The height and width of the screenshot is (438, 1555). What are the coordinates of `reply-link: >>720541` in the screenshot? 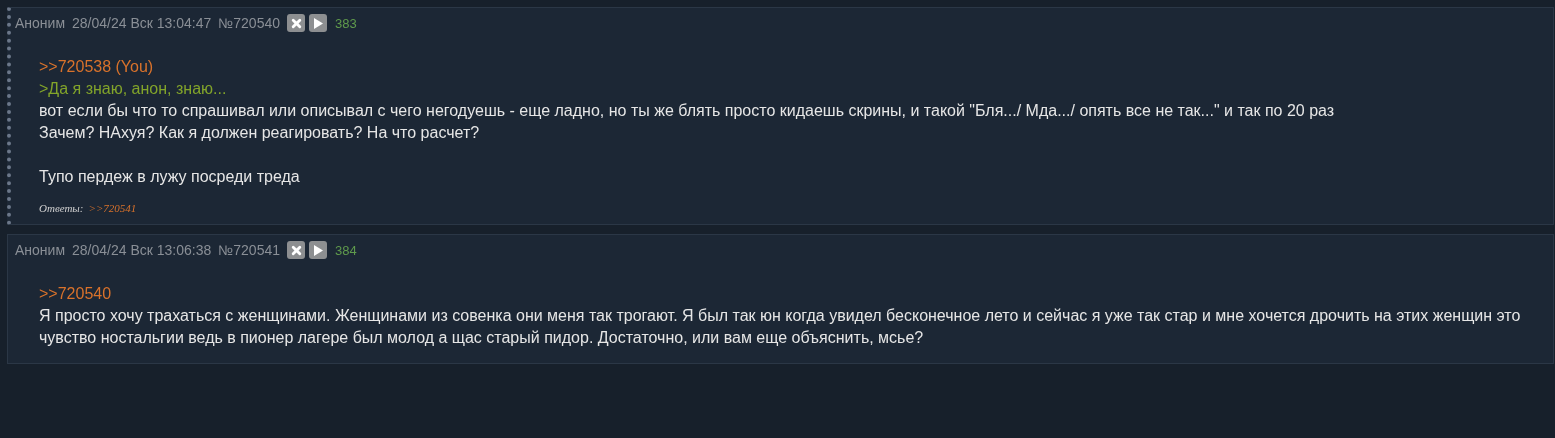 It's located at (112, 208).